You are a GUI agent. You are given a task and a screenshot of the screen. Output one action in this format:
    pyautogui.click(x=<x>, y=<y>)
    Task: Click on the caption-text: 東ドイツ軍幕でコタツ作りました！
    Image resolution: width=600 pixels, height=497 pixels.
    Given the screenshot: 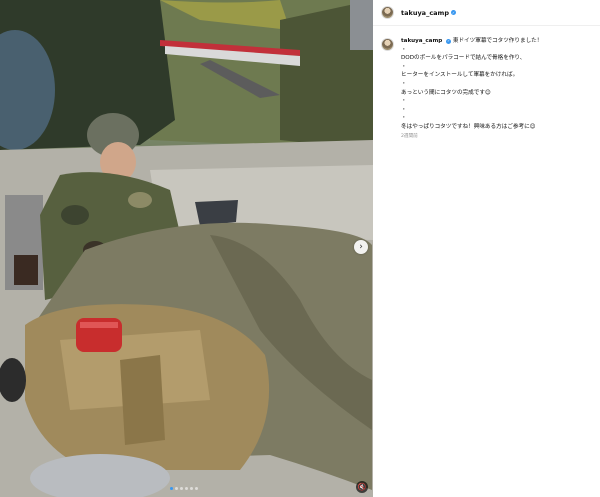 What is the action you would take?
    pyautogui.click(x=497, y=41)
    